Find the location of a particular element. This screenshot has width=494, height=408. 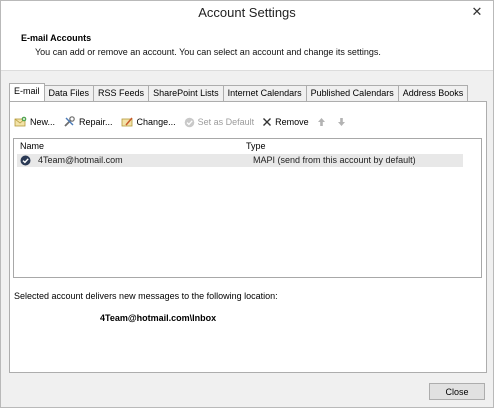

close-button: Close is located at coordinates (457, 391).